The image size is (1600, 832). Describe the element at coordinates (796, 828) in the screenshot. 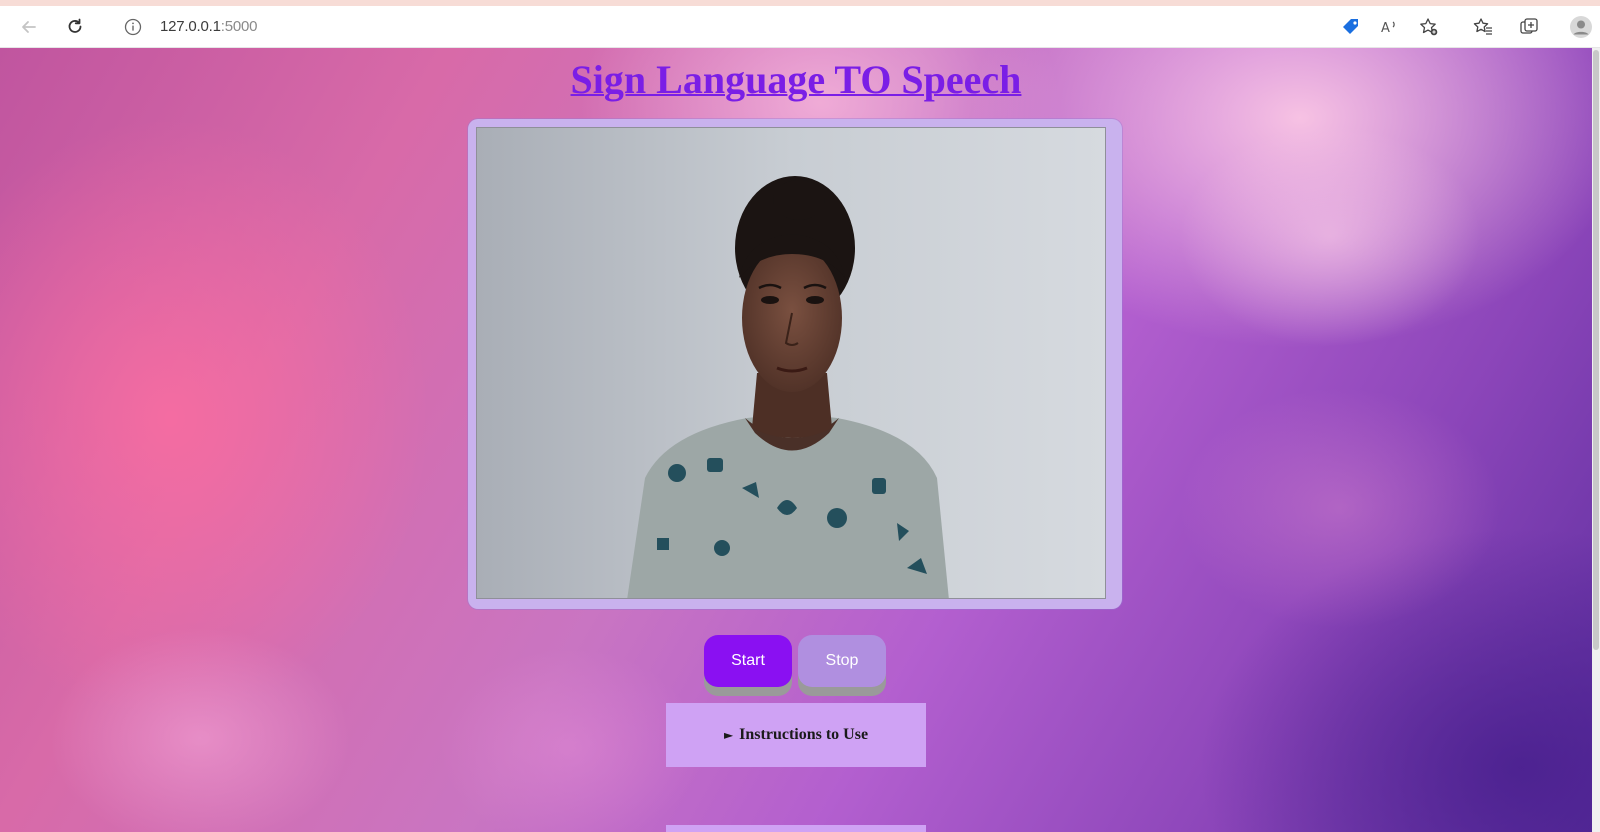

I see `next-panel` at that location.